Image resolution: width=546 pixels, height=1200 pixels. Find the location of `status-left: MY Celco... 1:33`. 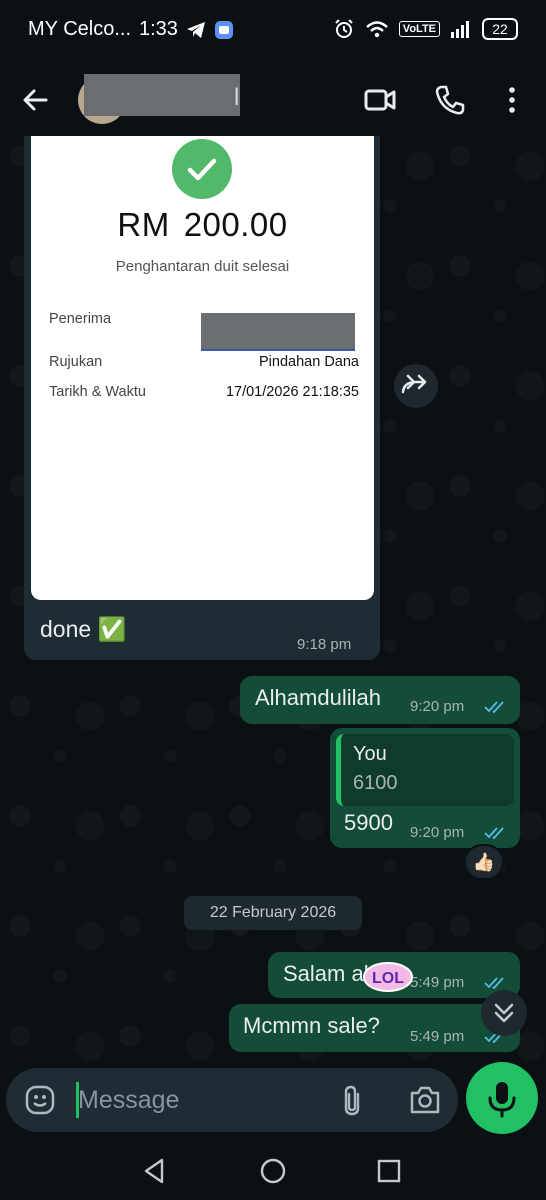

status-left: MY Celco... 1:33 is located at coordinates (131, 29).